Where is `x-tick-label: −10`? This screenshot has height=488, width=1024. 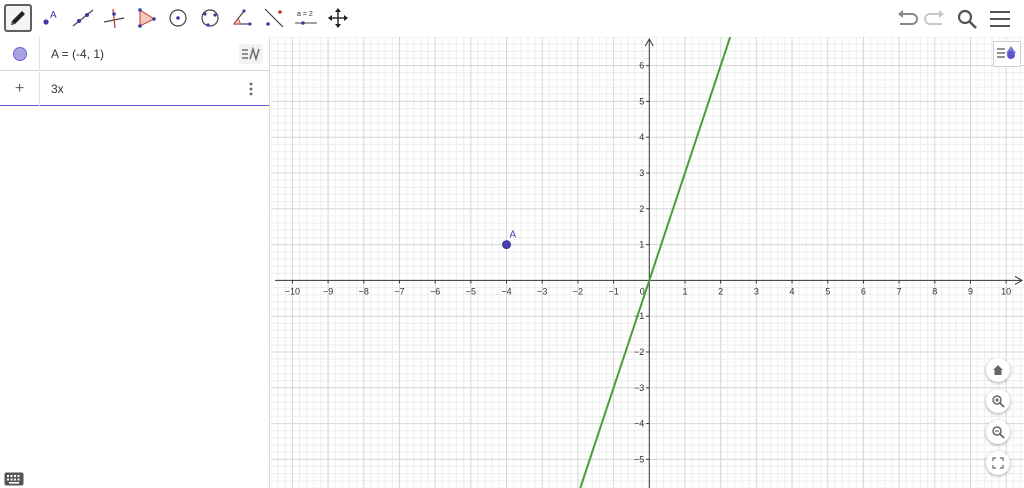 x-tick-label: −10 is located at coordinates (292, 291).